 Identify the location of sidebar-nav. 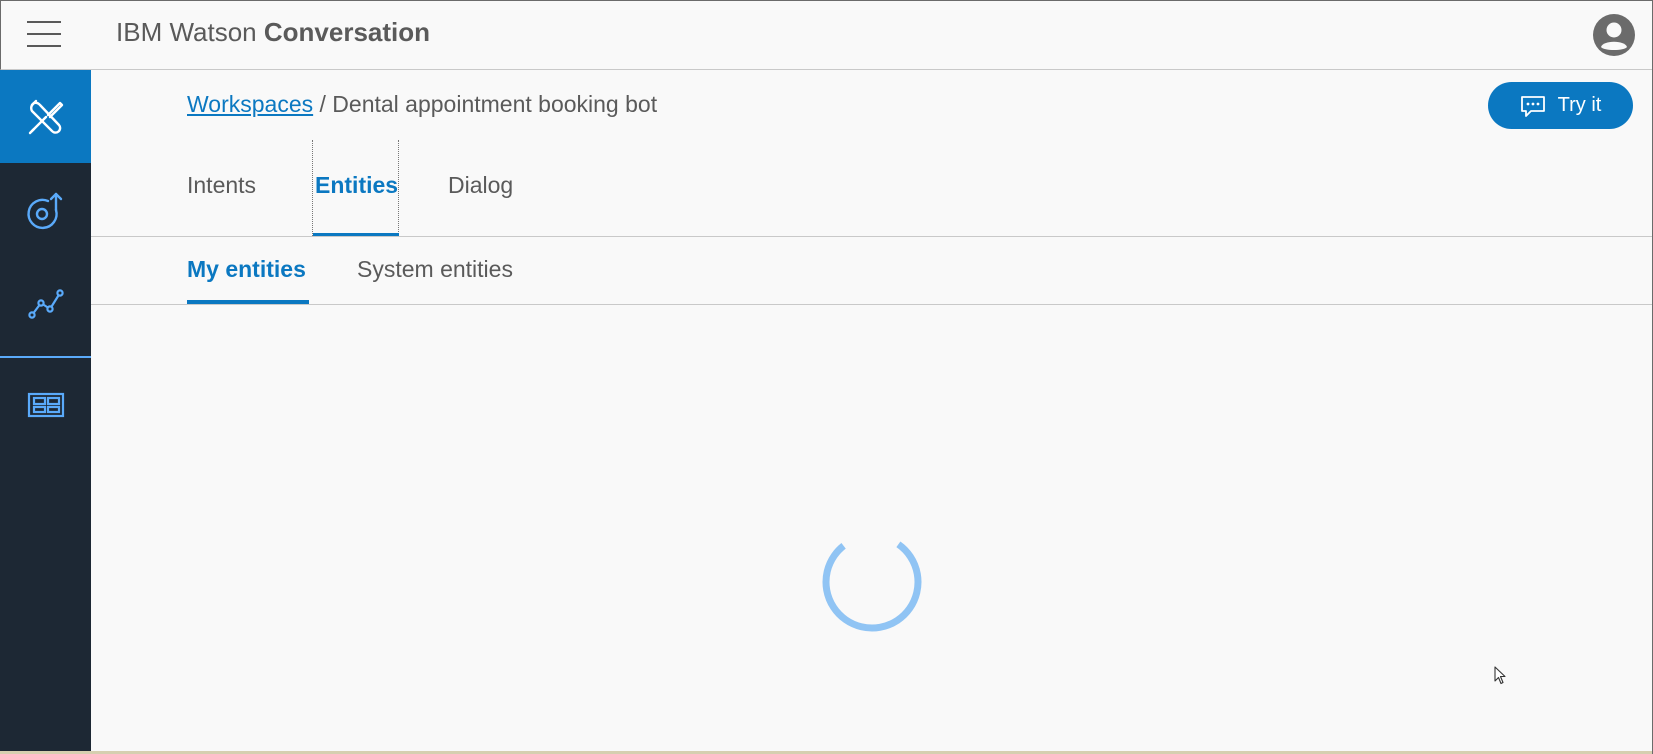
(45, 412).